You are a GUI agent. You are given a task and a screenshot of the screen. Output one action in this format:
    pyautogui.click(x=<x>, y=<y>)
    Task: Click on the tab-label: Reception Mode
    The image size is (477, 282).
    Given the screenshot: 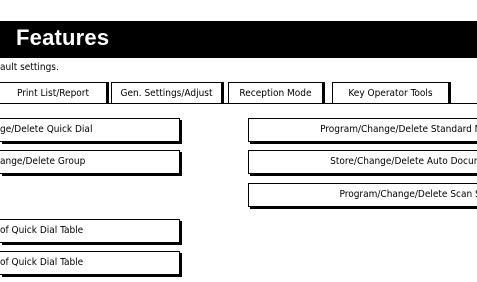 What is the action you would take?
    pyautogui.click(x=275, y=93)
    